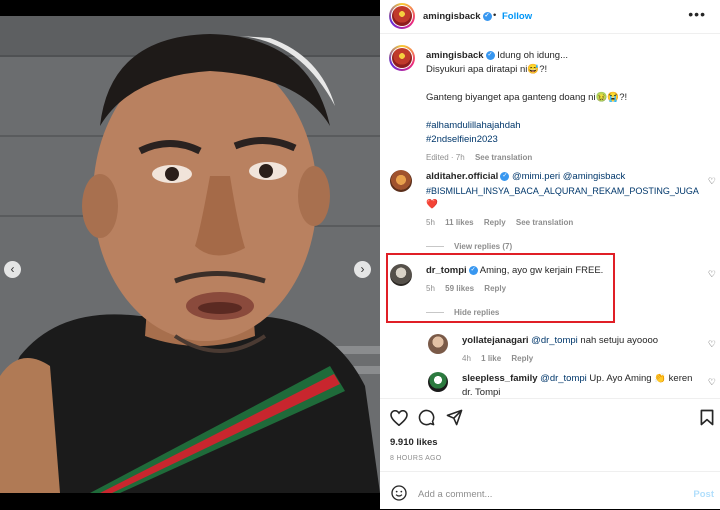  What do you see at coordinates (641, 378) in the screenshot?
I see `reply-text: Up. Ayo Aming 👏 keren` at bounding box center [641, 378].